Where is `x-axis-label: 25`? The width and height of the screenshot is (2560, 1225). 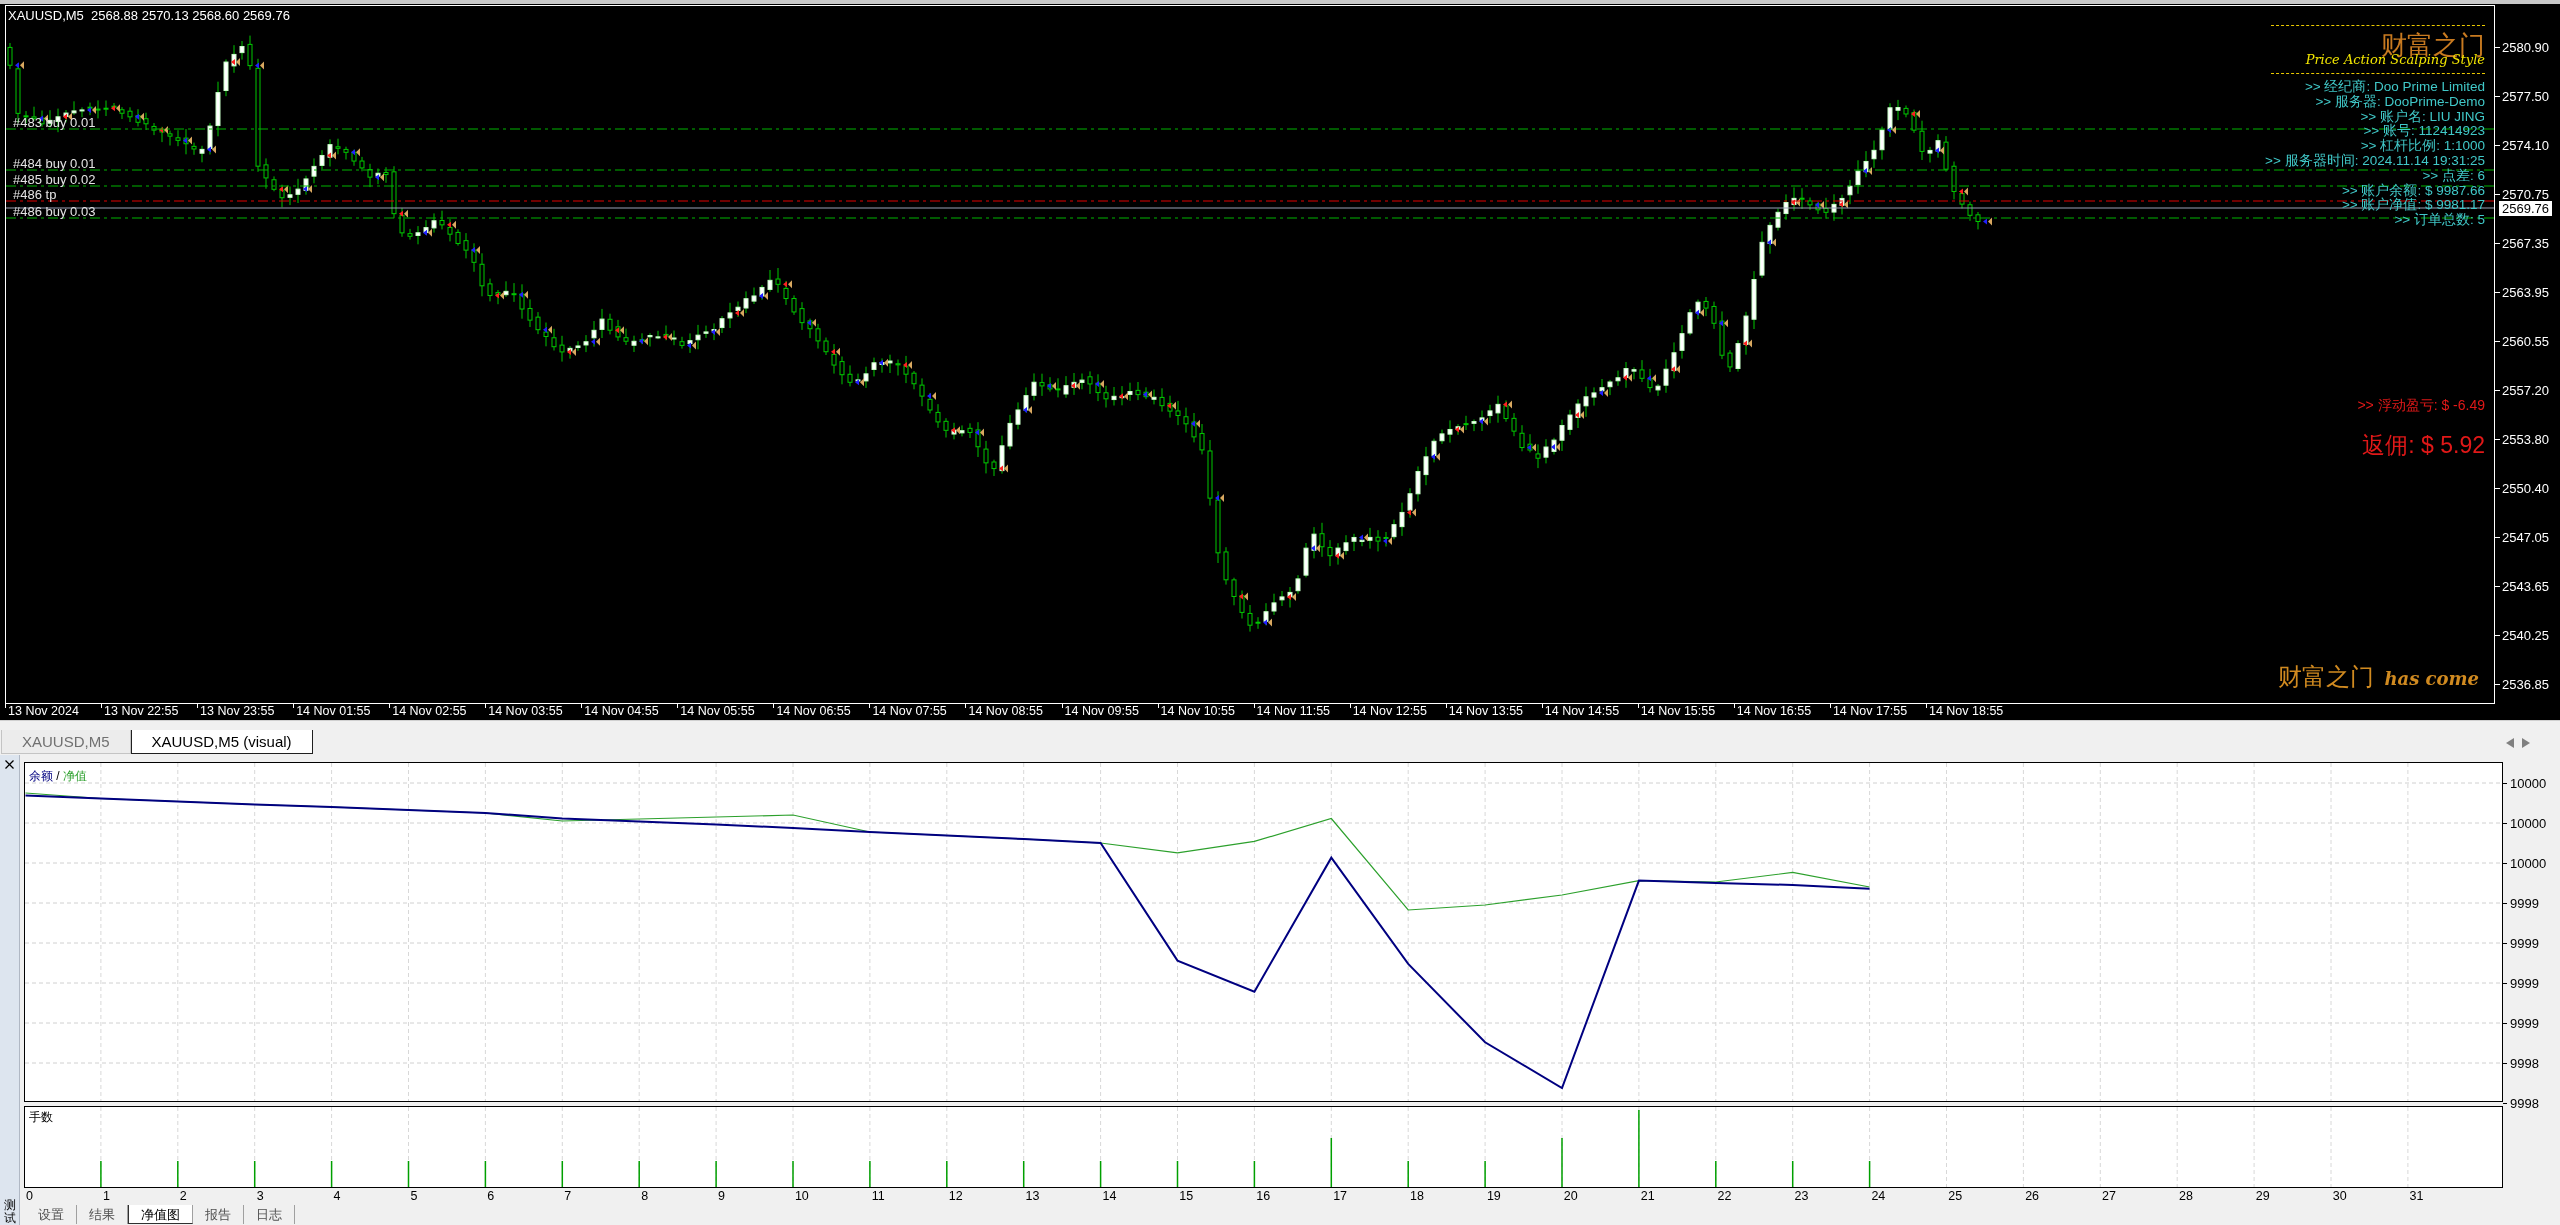
x-axis-label: 25 is located at coordinates (1955, 1196).